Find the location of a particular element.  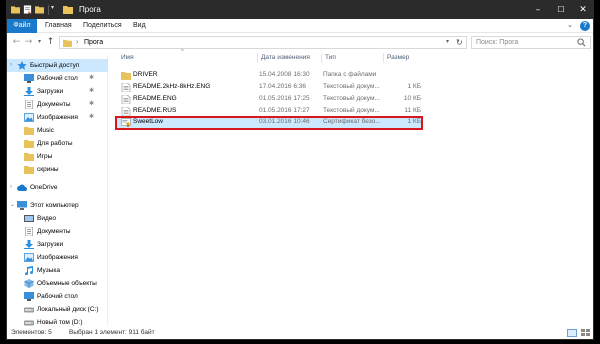

sidebar-item: Документы is located at coordinates (57, 231).